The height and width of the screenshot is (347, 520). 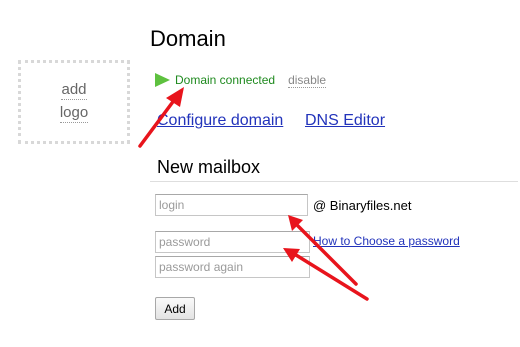 What do you see at coordinates (209, 167) in the screenshot?
I see `new-mailbox-heading: New mailbox` at bounding box center [209, 167].